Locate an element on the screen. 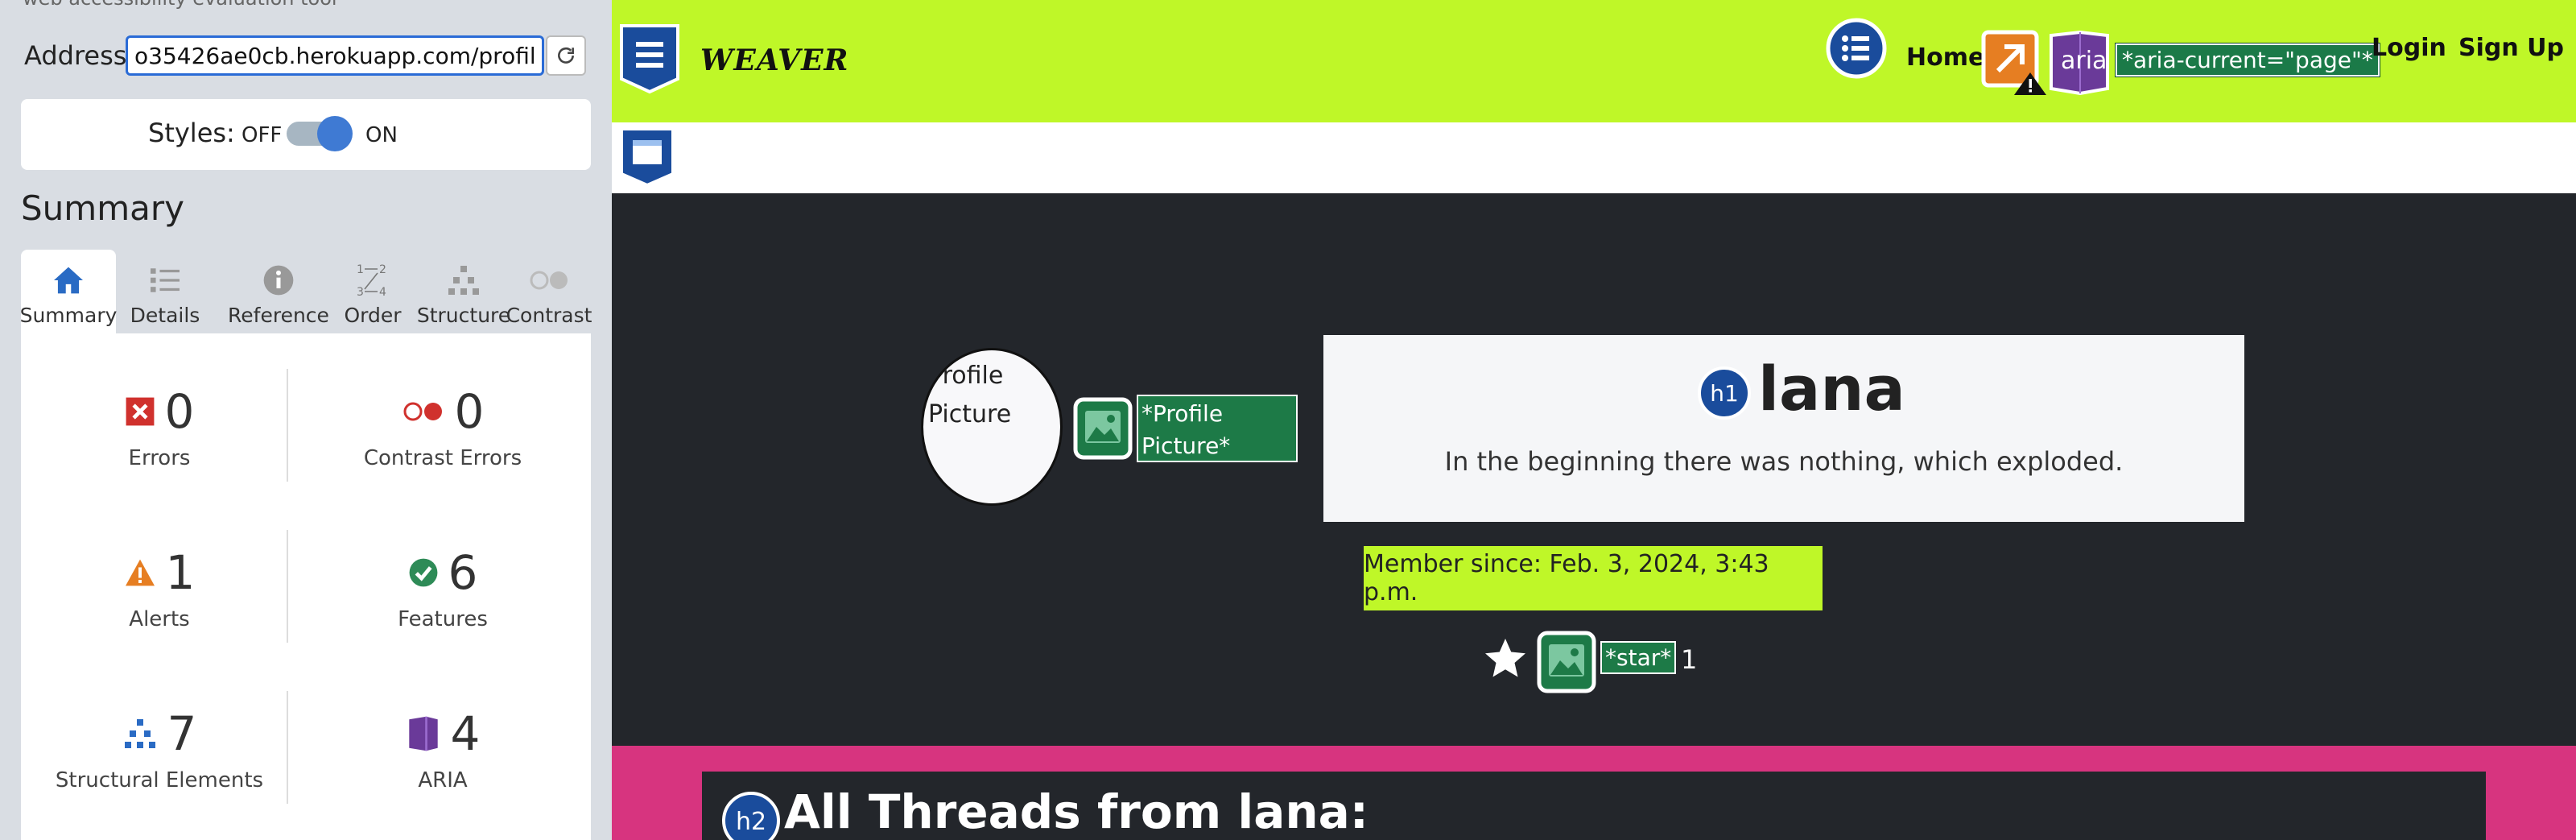 Image resolution: width=2576 pixels, height=840 pixels. main-region-structure-icon is located at coordinates (647, 157).